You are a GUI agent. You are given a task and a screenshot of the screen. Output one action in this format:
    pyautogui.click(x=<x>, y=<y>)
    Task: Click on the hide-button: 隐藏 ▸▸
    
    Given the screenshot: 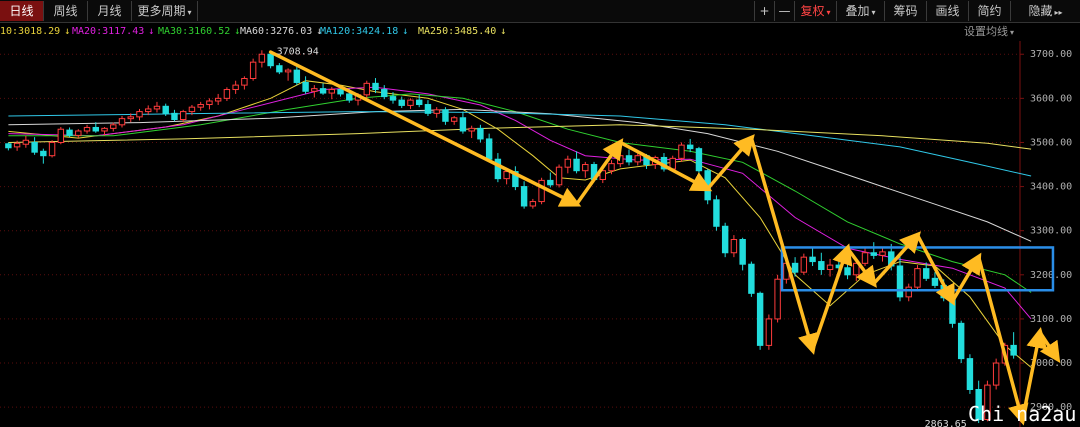 What is the action you would take?
    pyautogui.click(x=1045, y=11)
    